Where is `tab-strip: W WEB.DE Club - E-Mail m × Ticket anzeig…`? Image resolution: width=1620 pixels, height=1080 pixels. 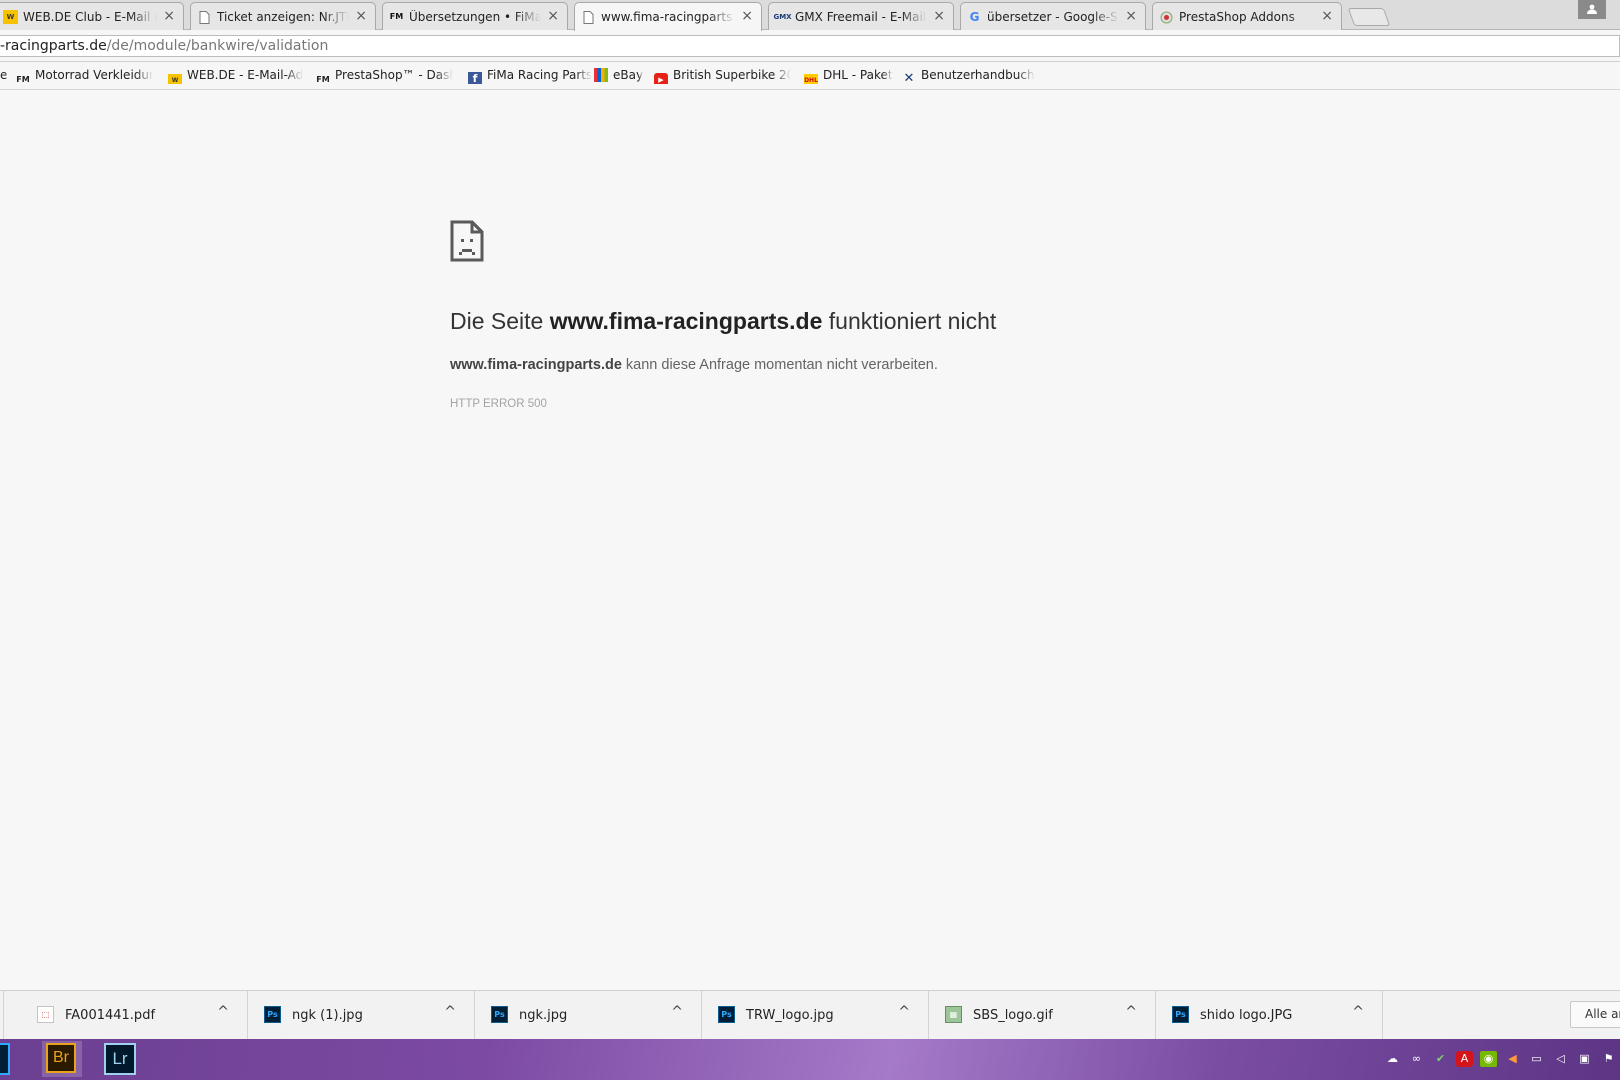
tab-strip: W WEB.DE Club - E-Mail m × Ticket anzeig… is located at coordinates (810, 15).